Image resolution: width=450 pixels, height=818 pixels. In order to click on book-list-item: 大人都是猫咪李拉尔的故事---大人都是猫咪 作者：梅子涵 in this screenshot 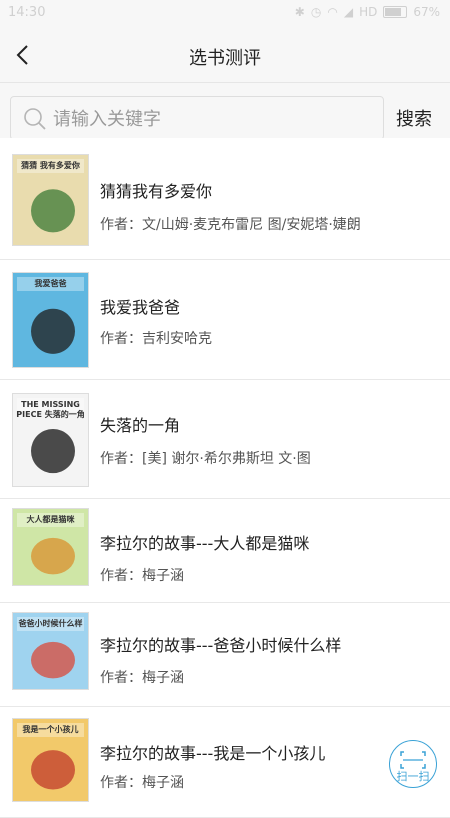, I will do `click(225, 551)`.